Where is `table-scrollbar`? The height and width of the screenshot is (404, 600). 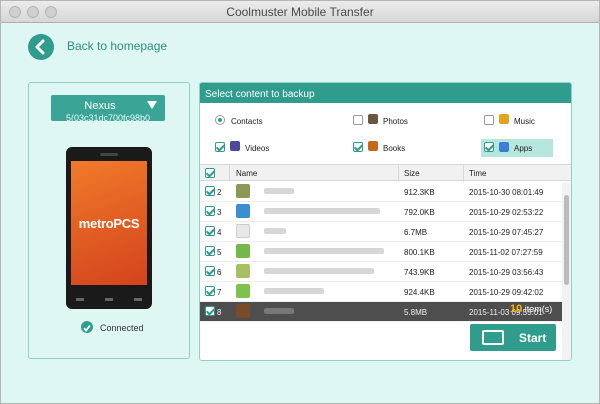
table-scrollbar is located at coordinates (566, 271).